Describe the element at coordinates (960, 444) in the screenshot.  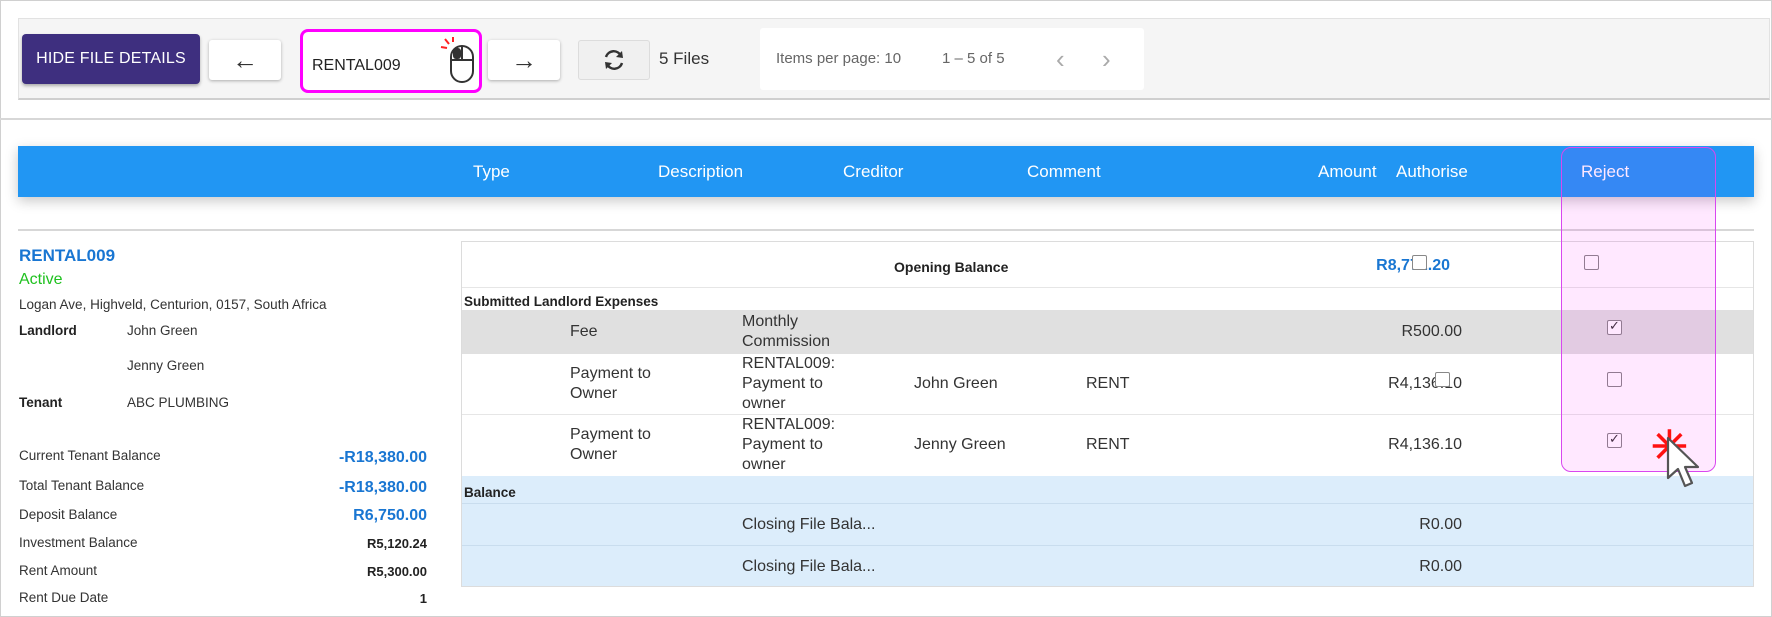
I see `row-creditor: Jenny Green` at that location.